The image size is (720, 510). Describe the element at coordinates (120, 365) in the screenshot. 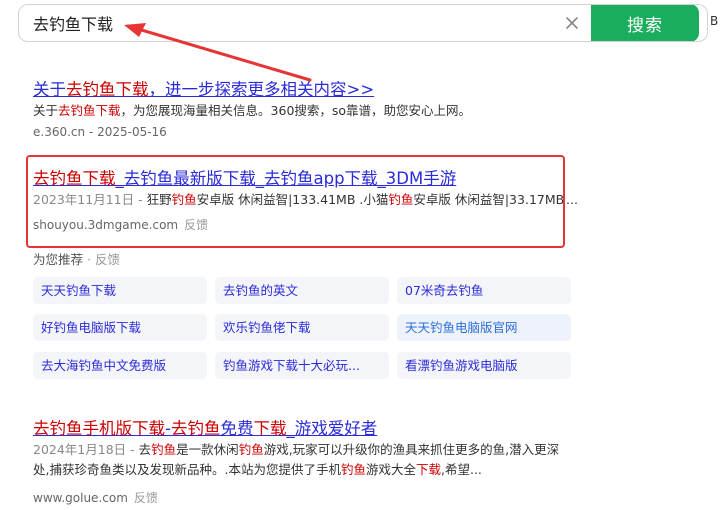

I see `recommend-chip: 去大海钓鱼中文免费版` at that location.